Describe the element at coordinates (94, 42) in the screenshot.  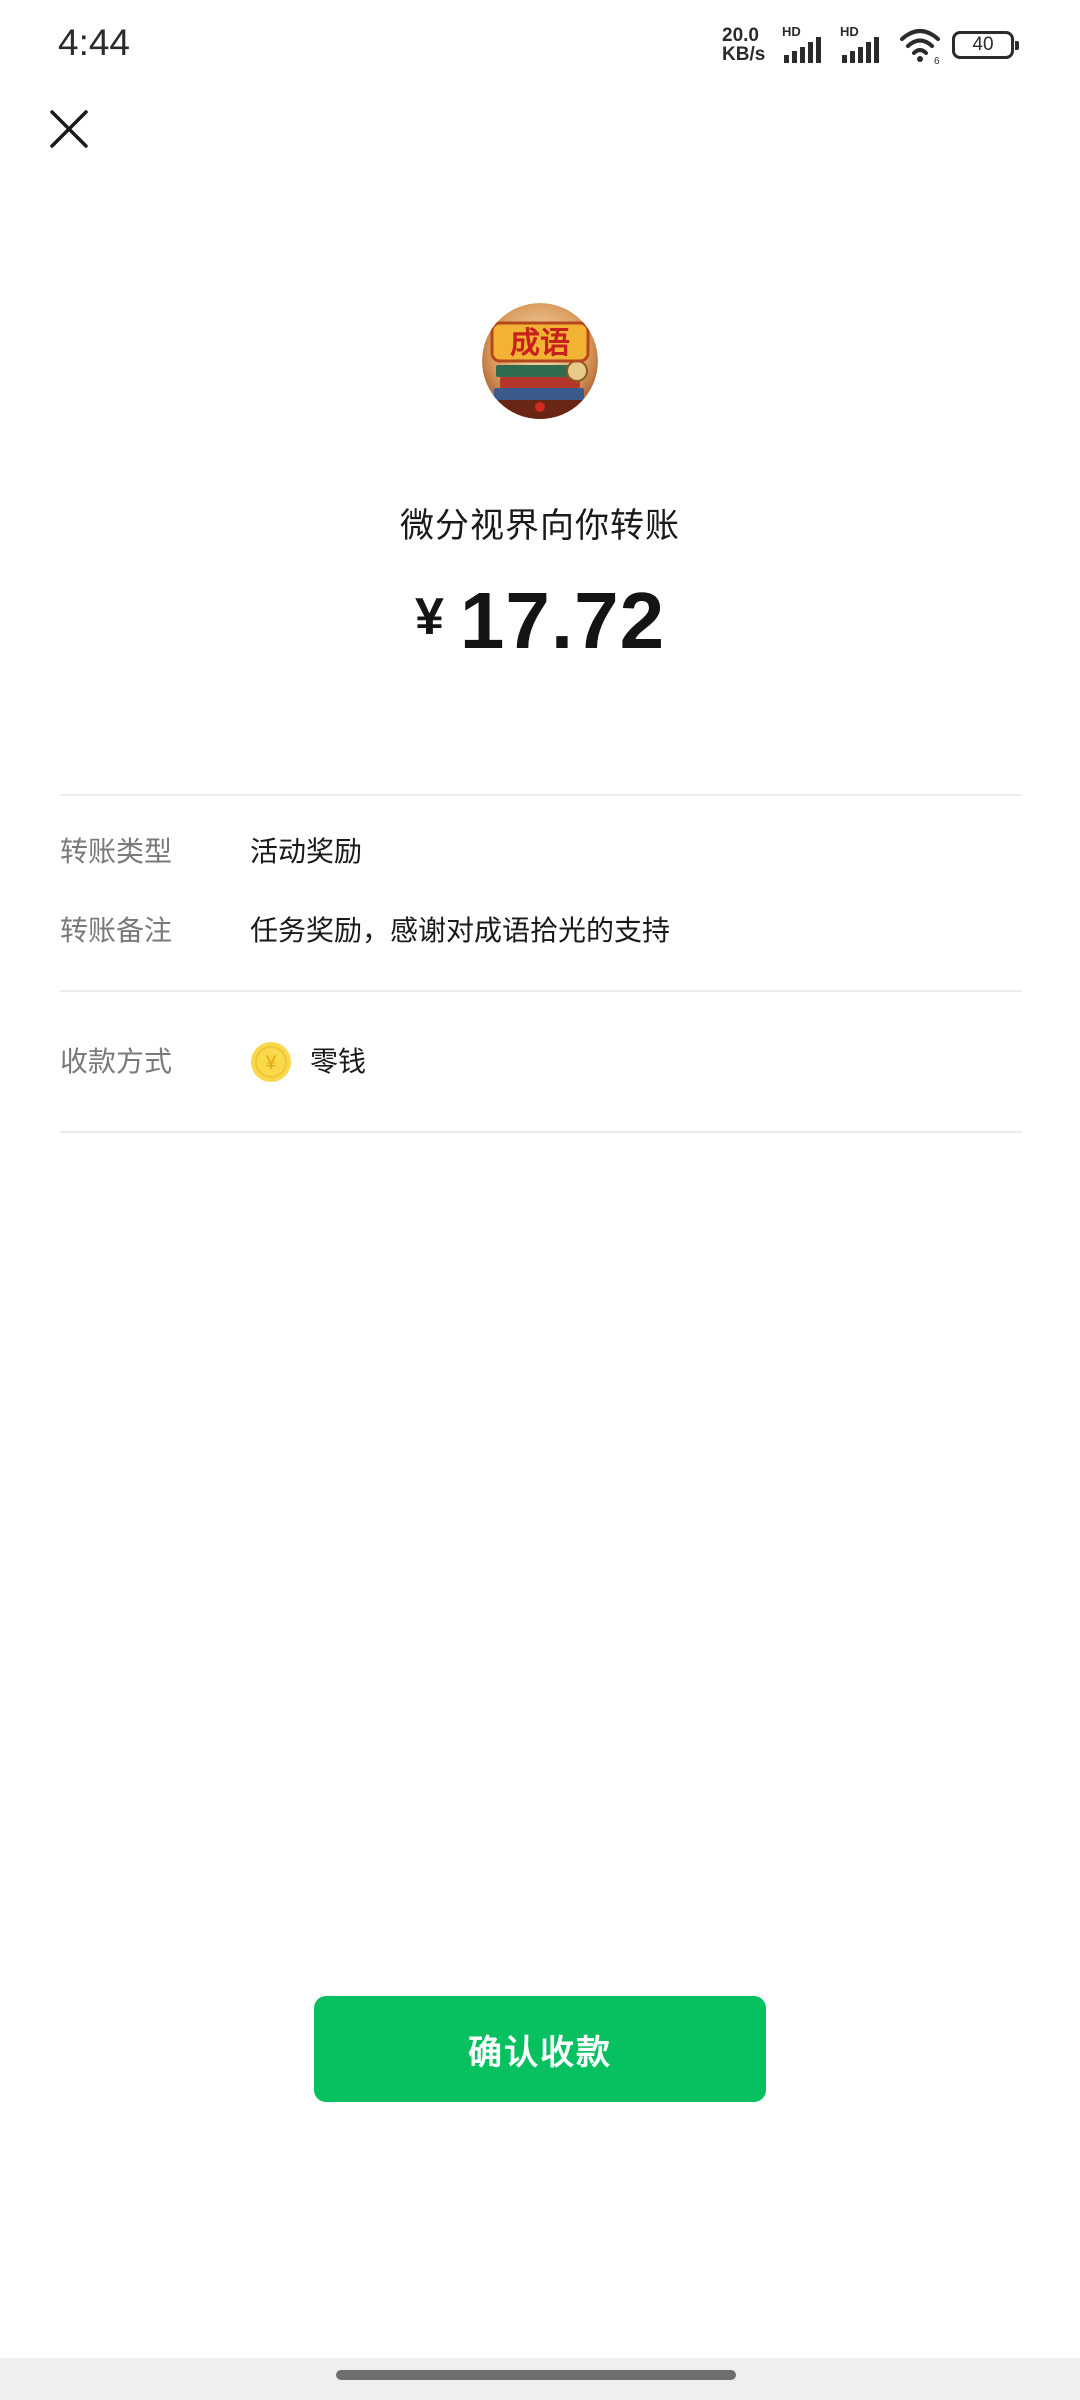
I see `status-time: 4:44` at that location.